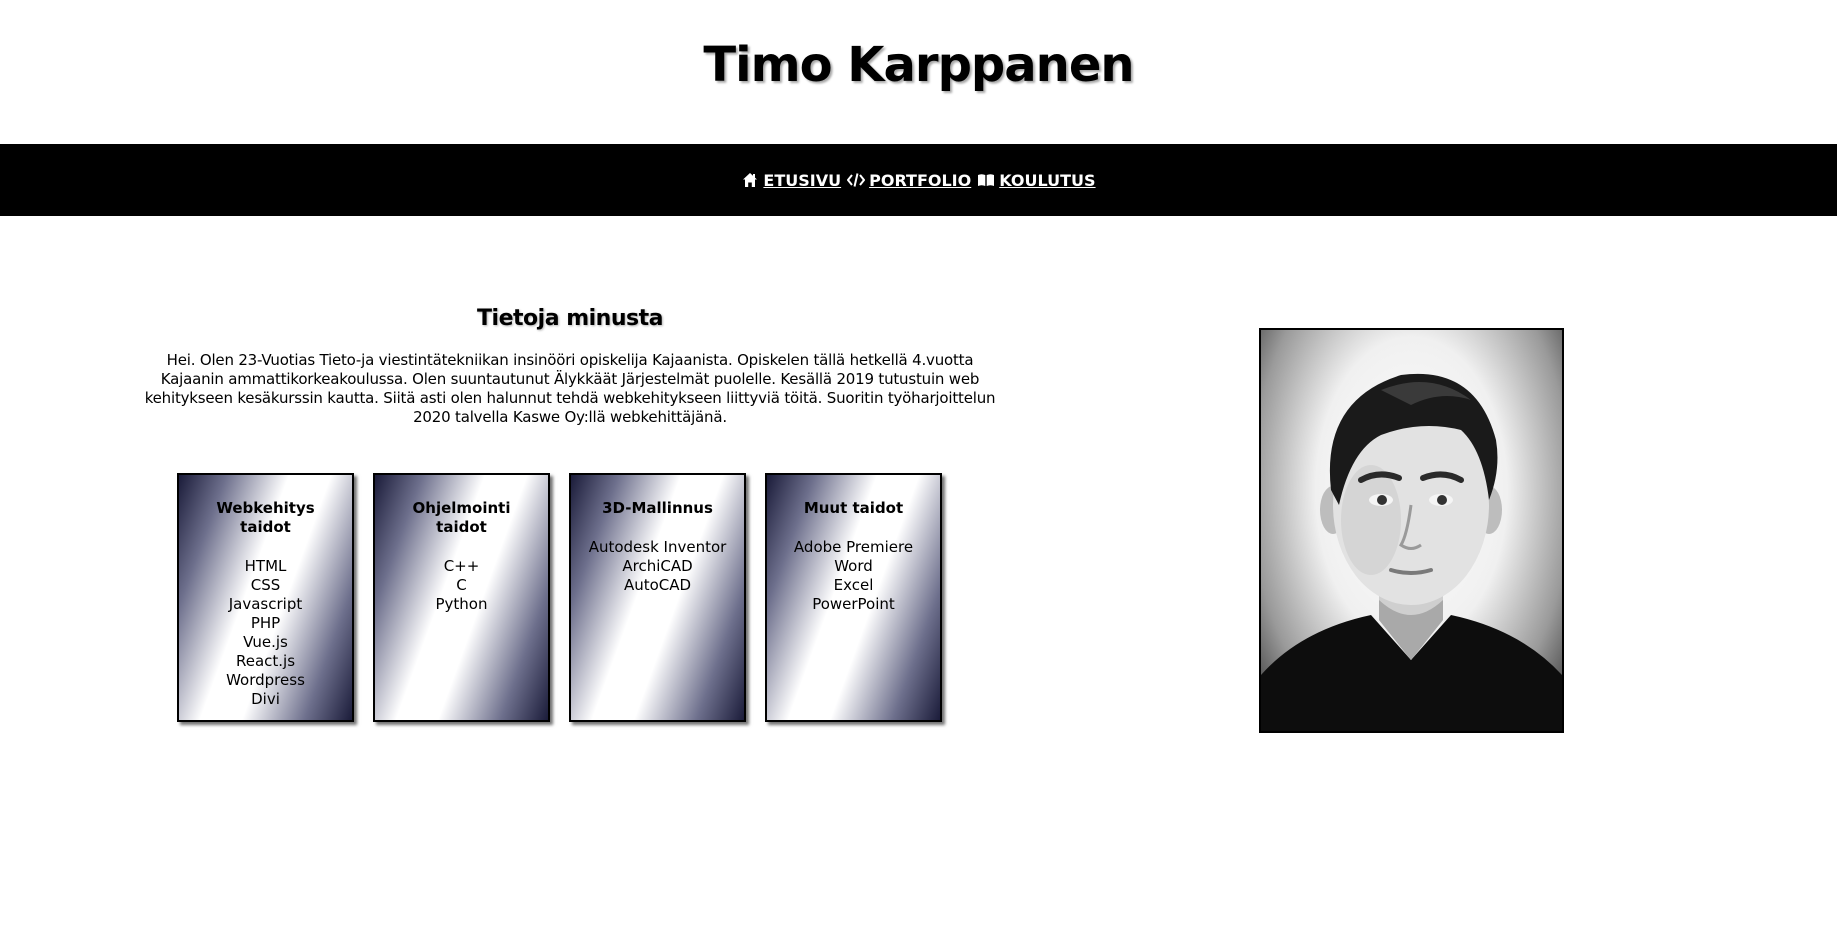 Image resolution: width=1837 pixels, height=942 pixels. What do you see at coordinates (657, 508) in the screenshot?
I see `skill-card-title: 3D-Mallinnus` at bounding box center [657, 508].